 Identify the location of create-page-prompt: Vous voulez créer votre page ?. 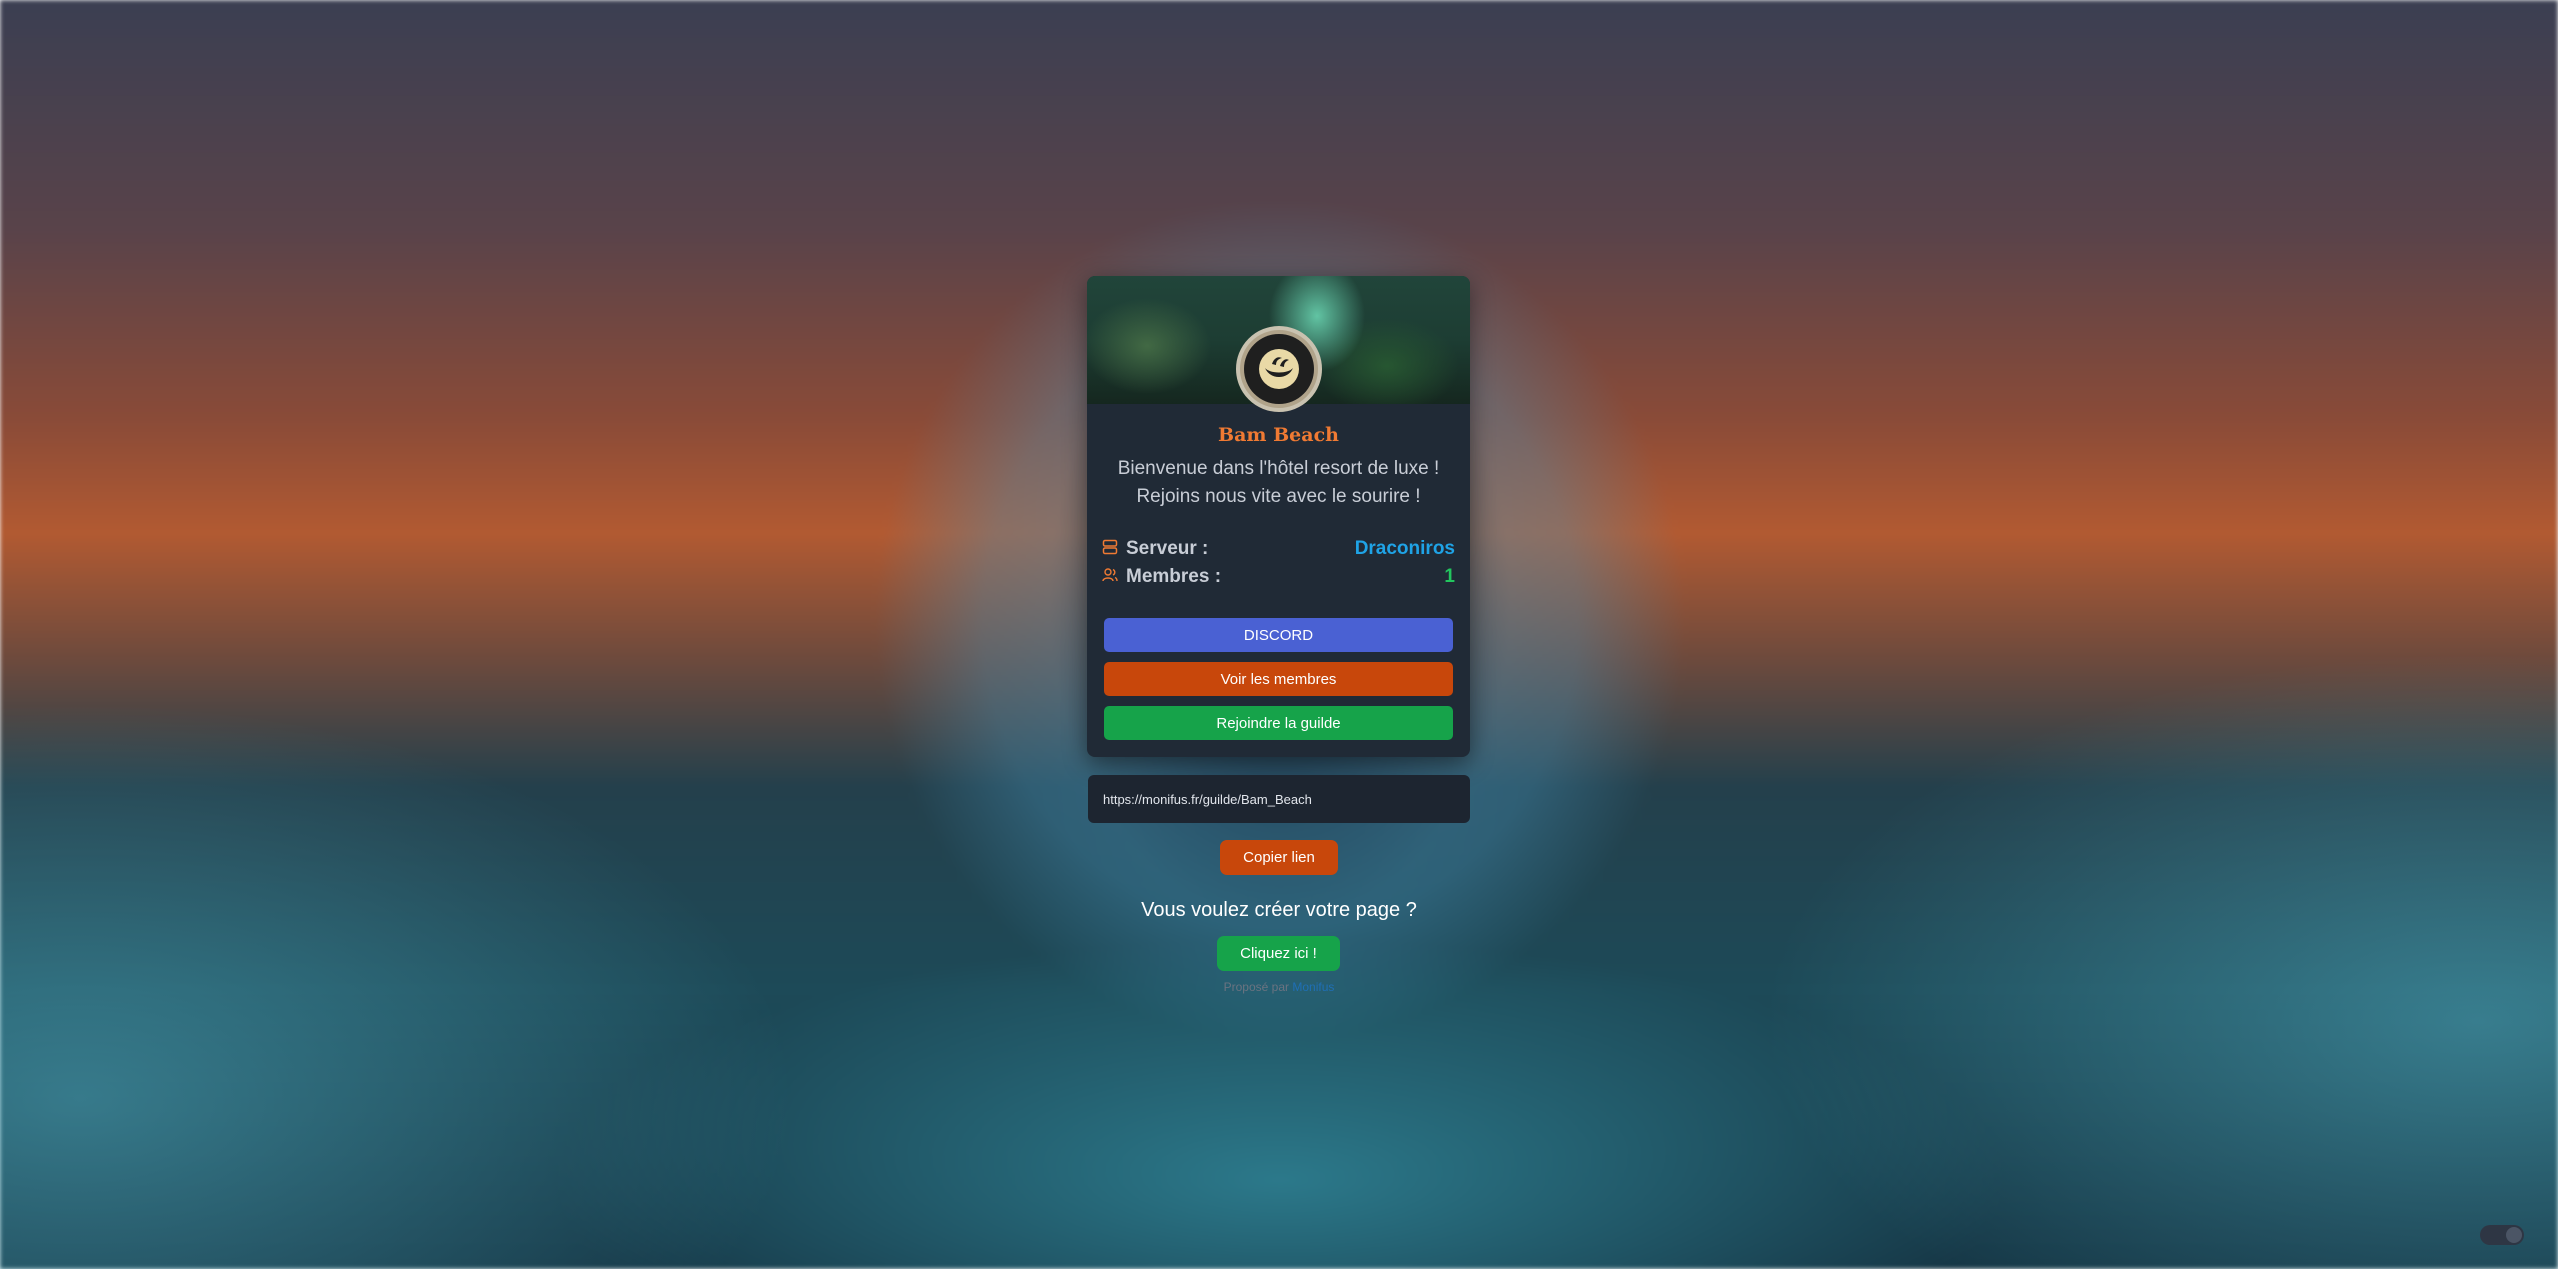
(1279, 910).